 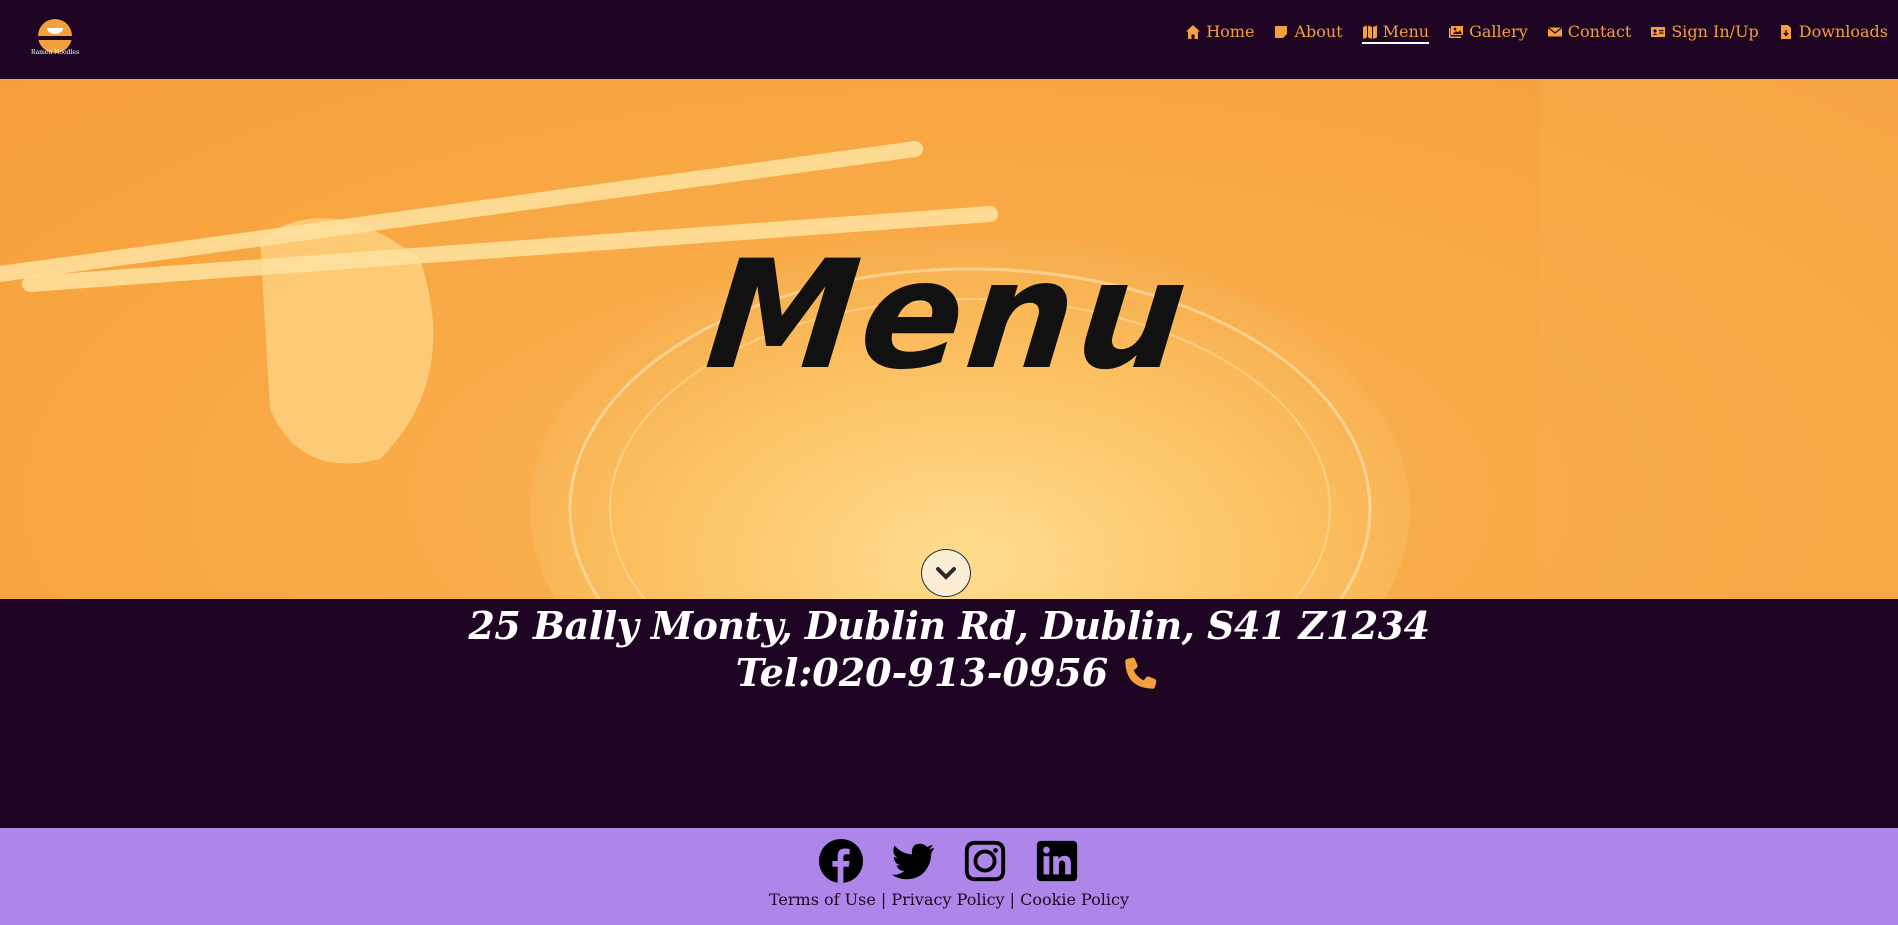 What do you see at coordinates (1498, 31) in the screenshot?
I see `nav-gallery-label: Gallery` at bounding box center [1498, 31].